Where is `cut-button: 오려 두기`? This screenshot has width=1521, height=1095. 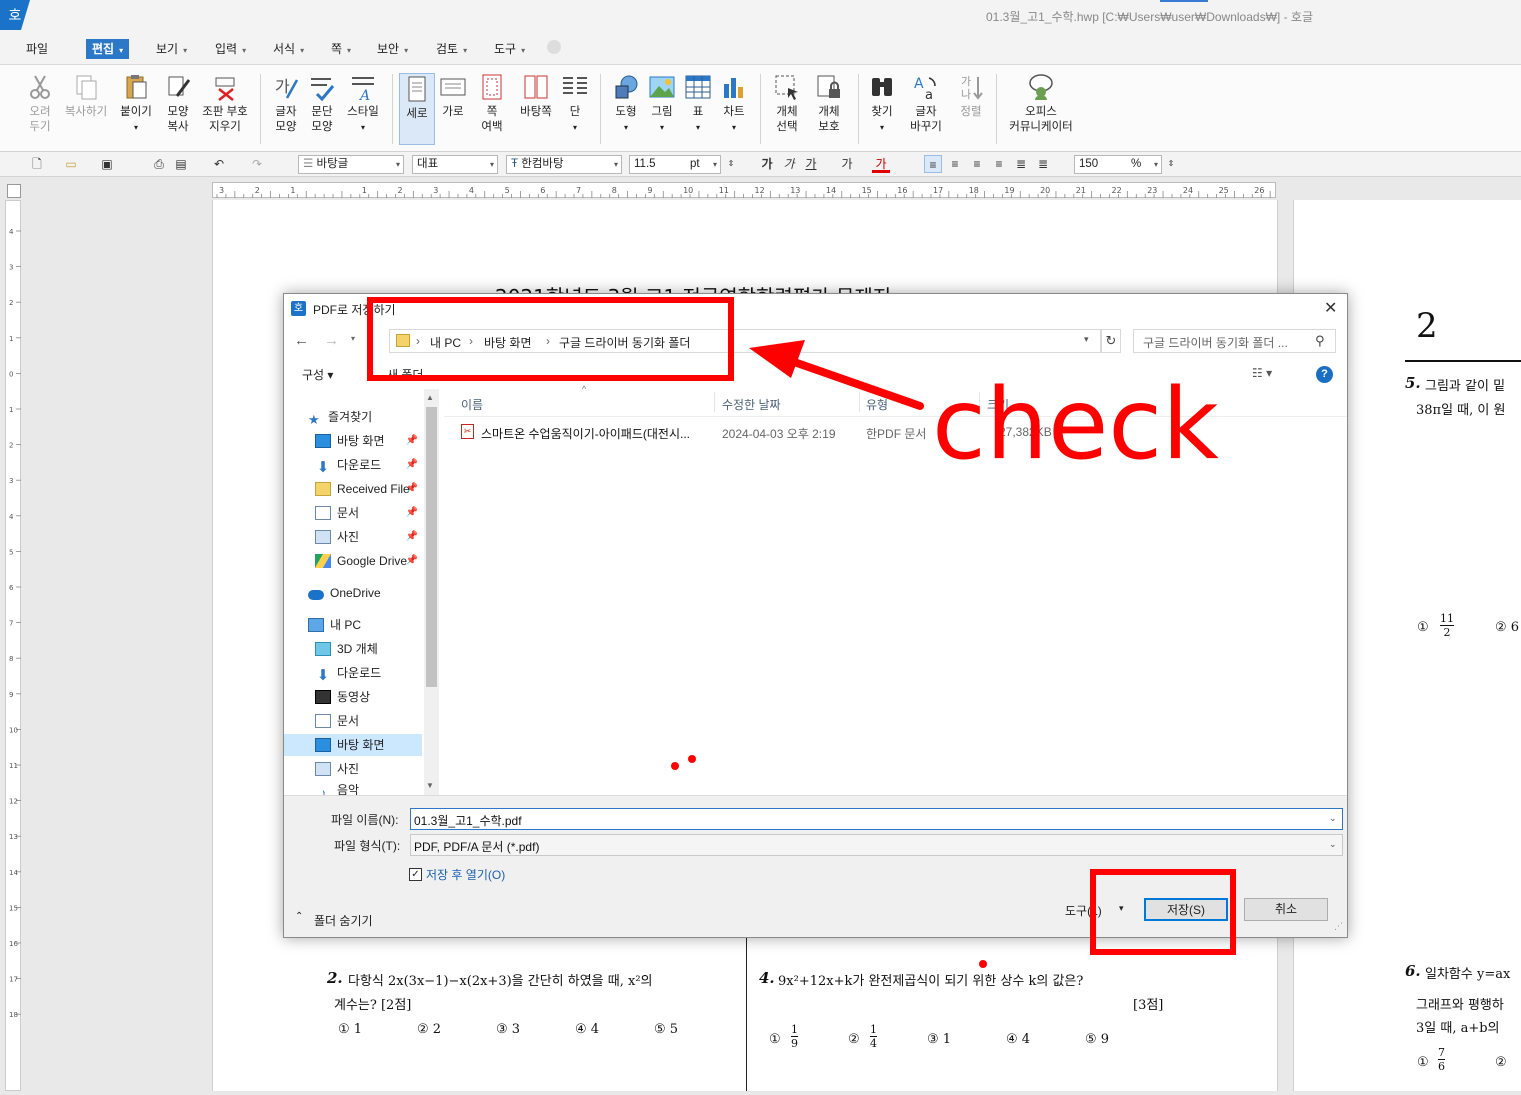
cut-button: 오려 두기 is located at coordinates (40, 103).